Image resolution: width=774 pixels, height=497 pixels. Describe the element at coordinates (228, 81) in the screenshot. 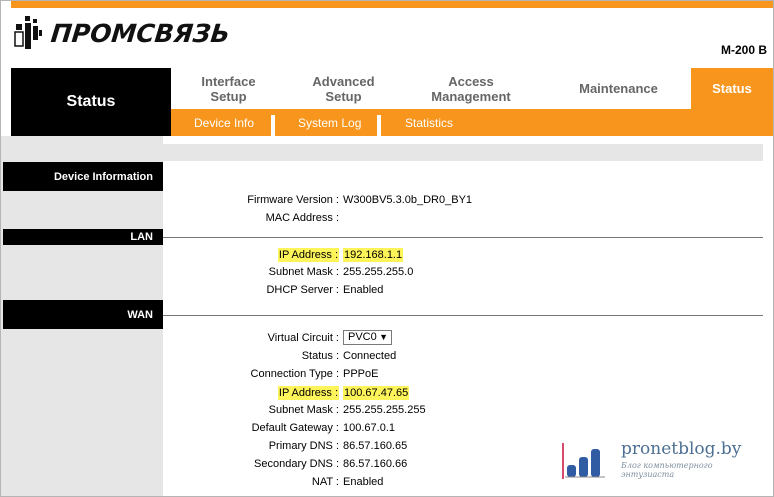

I see `tab-label: Interface` at that location.